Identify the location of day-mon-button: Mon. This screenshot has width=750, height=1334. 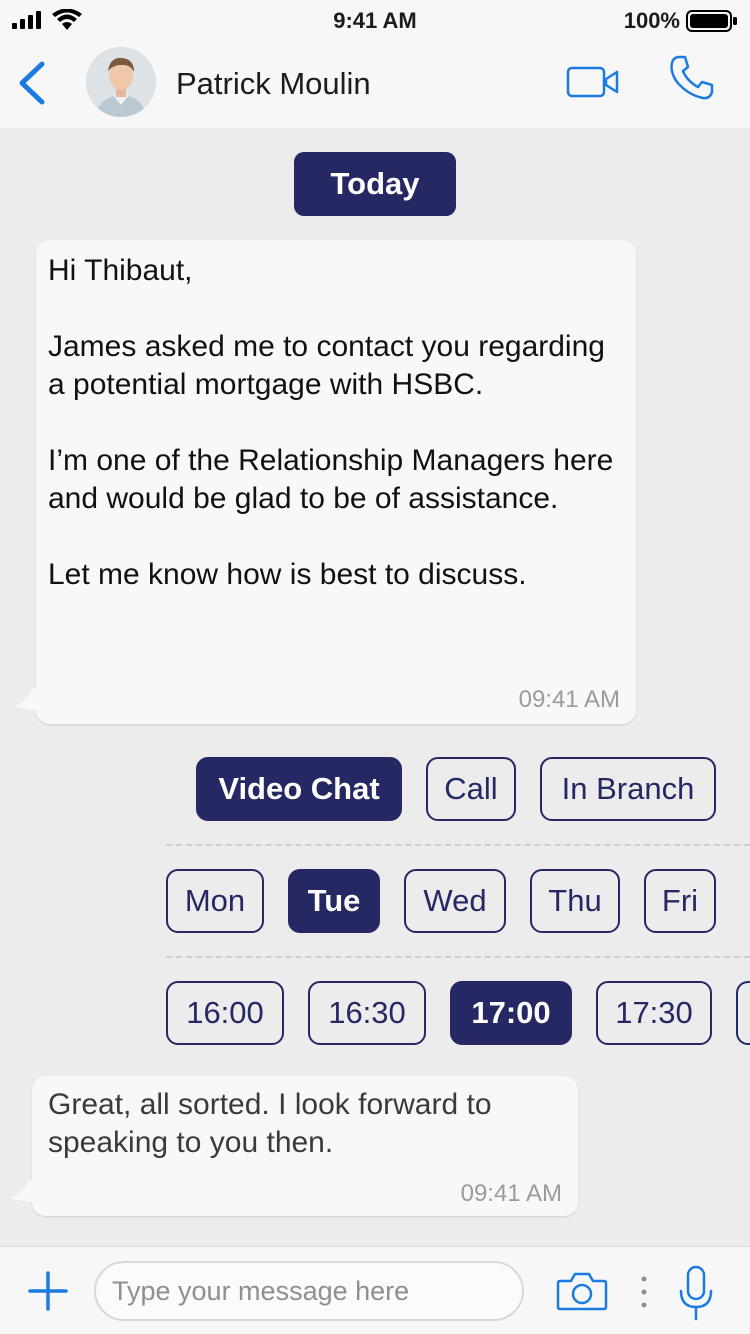
(215, 901).